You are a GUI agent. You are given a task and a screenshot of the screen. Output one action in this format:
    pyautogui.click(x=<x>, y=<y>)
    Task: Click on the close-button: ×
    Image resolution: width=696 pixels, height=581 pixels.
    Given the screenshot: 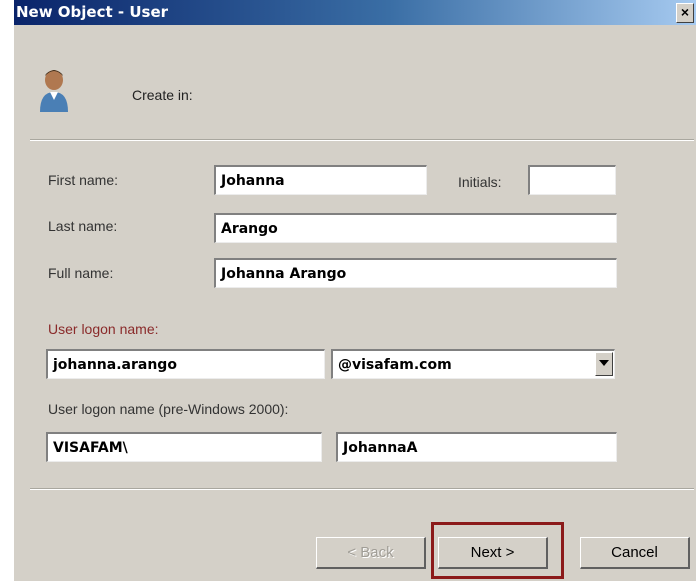 What is the action you would take?
    pyautogui.click(x=685, y=13)
    